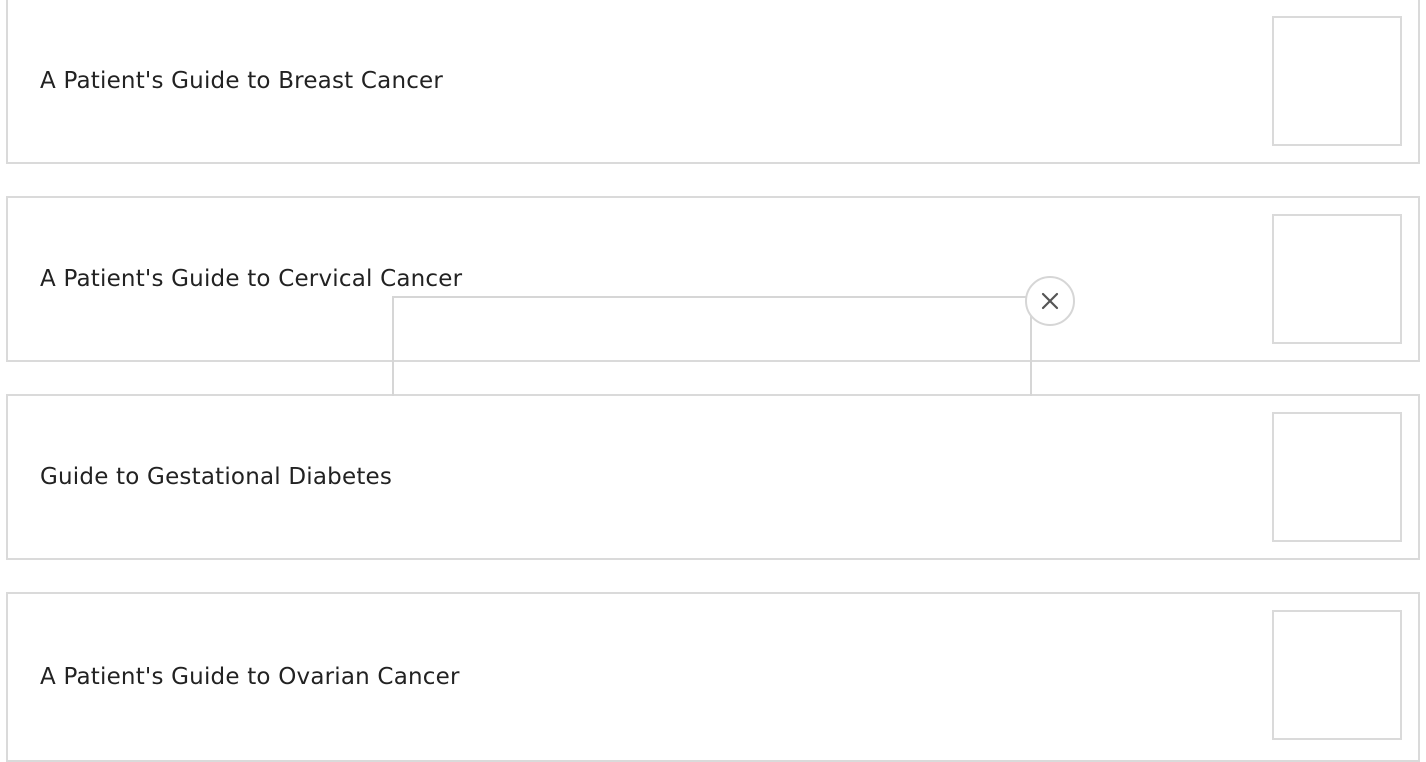 The image size is (1426, 762). I want to click on popup-frame, so click(712, 346).